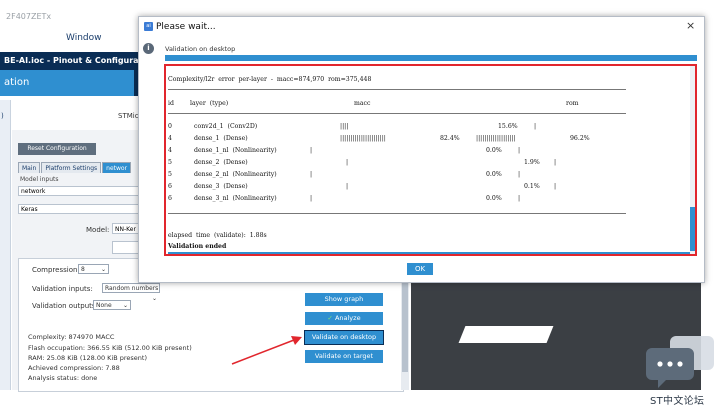 Image resolution: width=724 pixels, height=415 pixels. Describe the element at coordinates (57, 149) in the screenshot. I see `reset-configuration-button: Reset Configuration` at that location.